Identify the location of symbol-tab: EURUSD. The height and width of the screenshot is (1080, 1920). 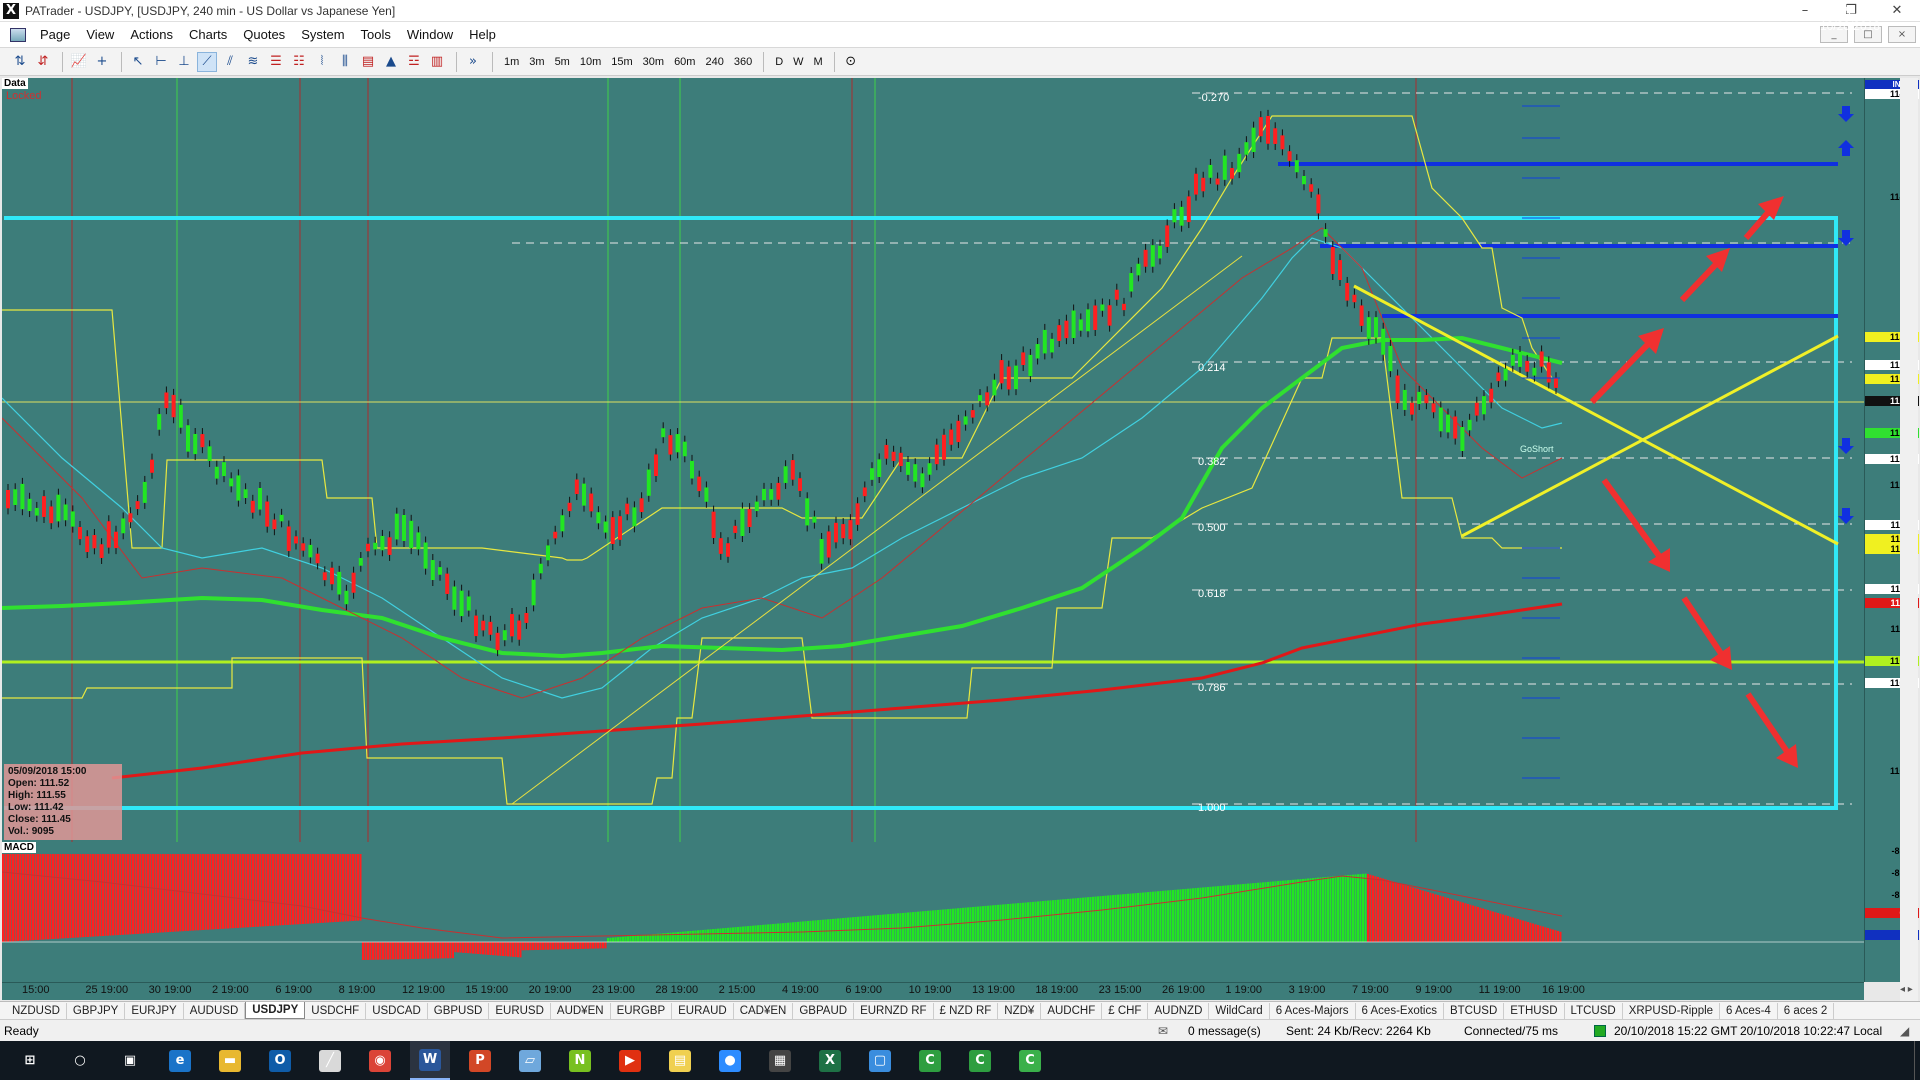
(520, 1010).